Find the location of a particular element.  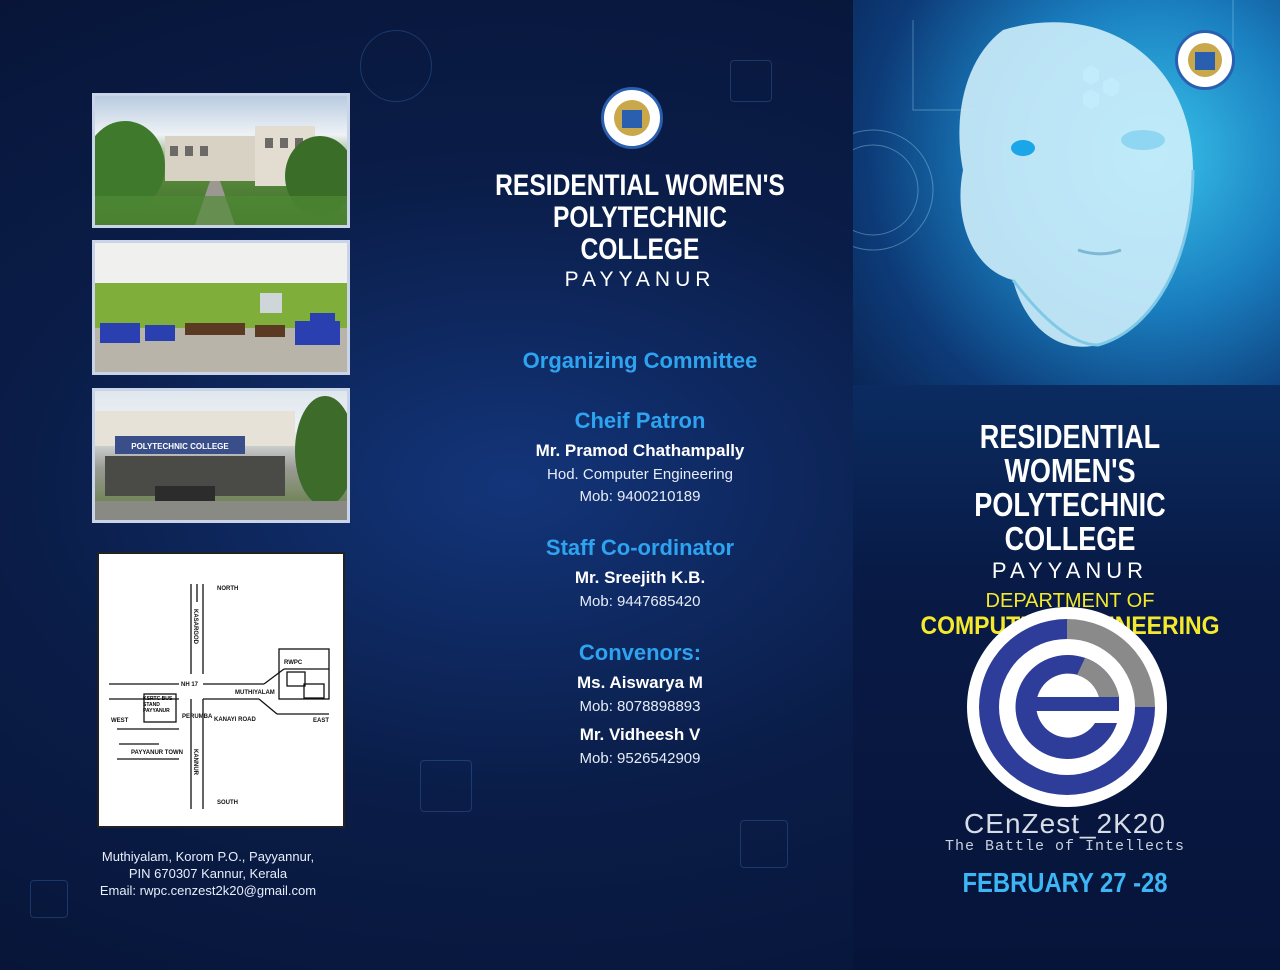

convenor-name: Mr. Vidheesh V is located at coordinates (640, 734).